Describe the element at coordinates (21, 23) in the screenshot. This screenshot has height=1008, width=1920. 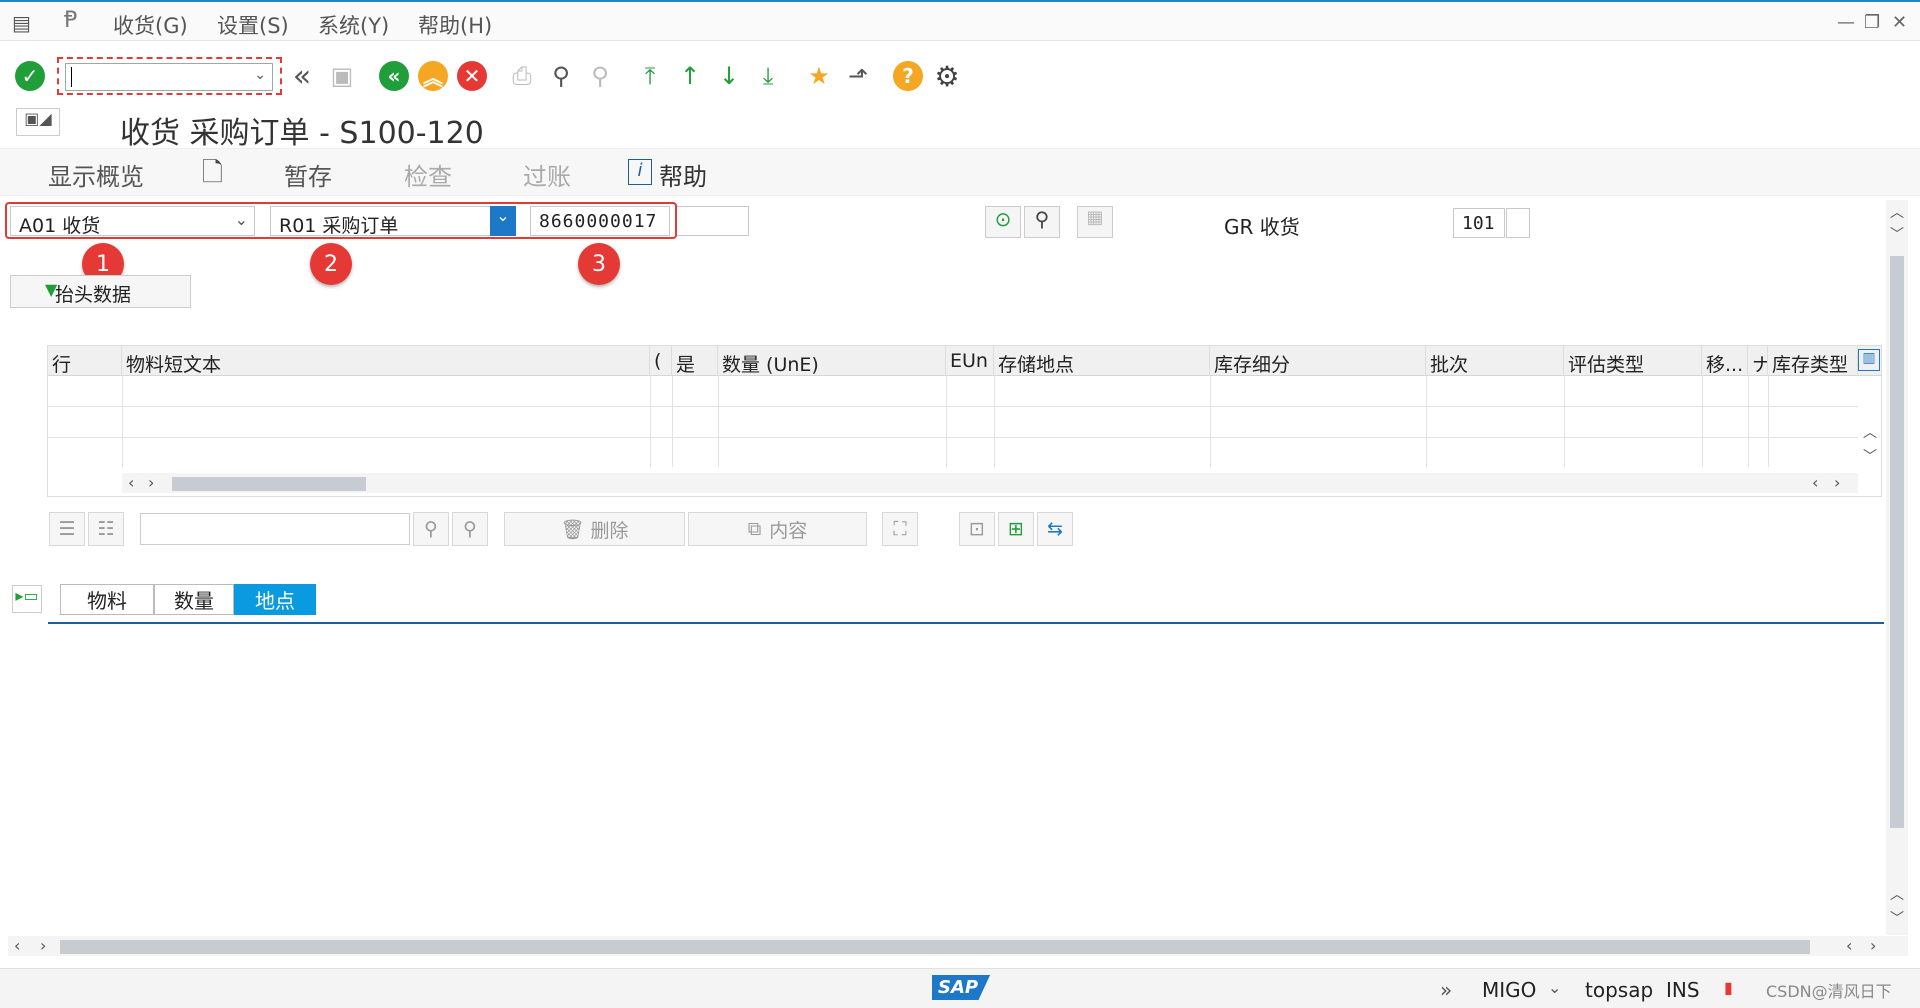
I see `system-menu-icon: ▤` at that location.